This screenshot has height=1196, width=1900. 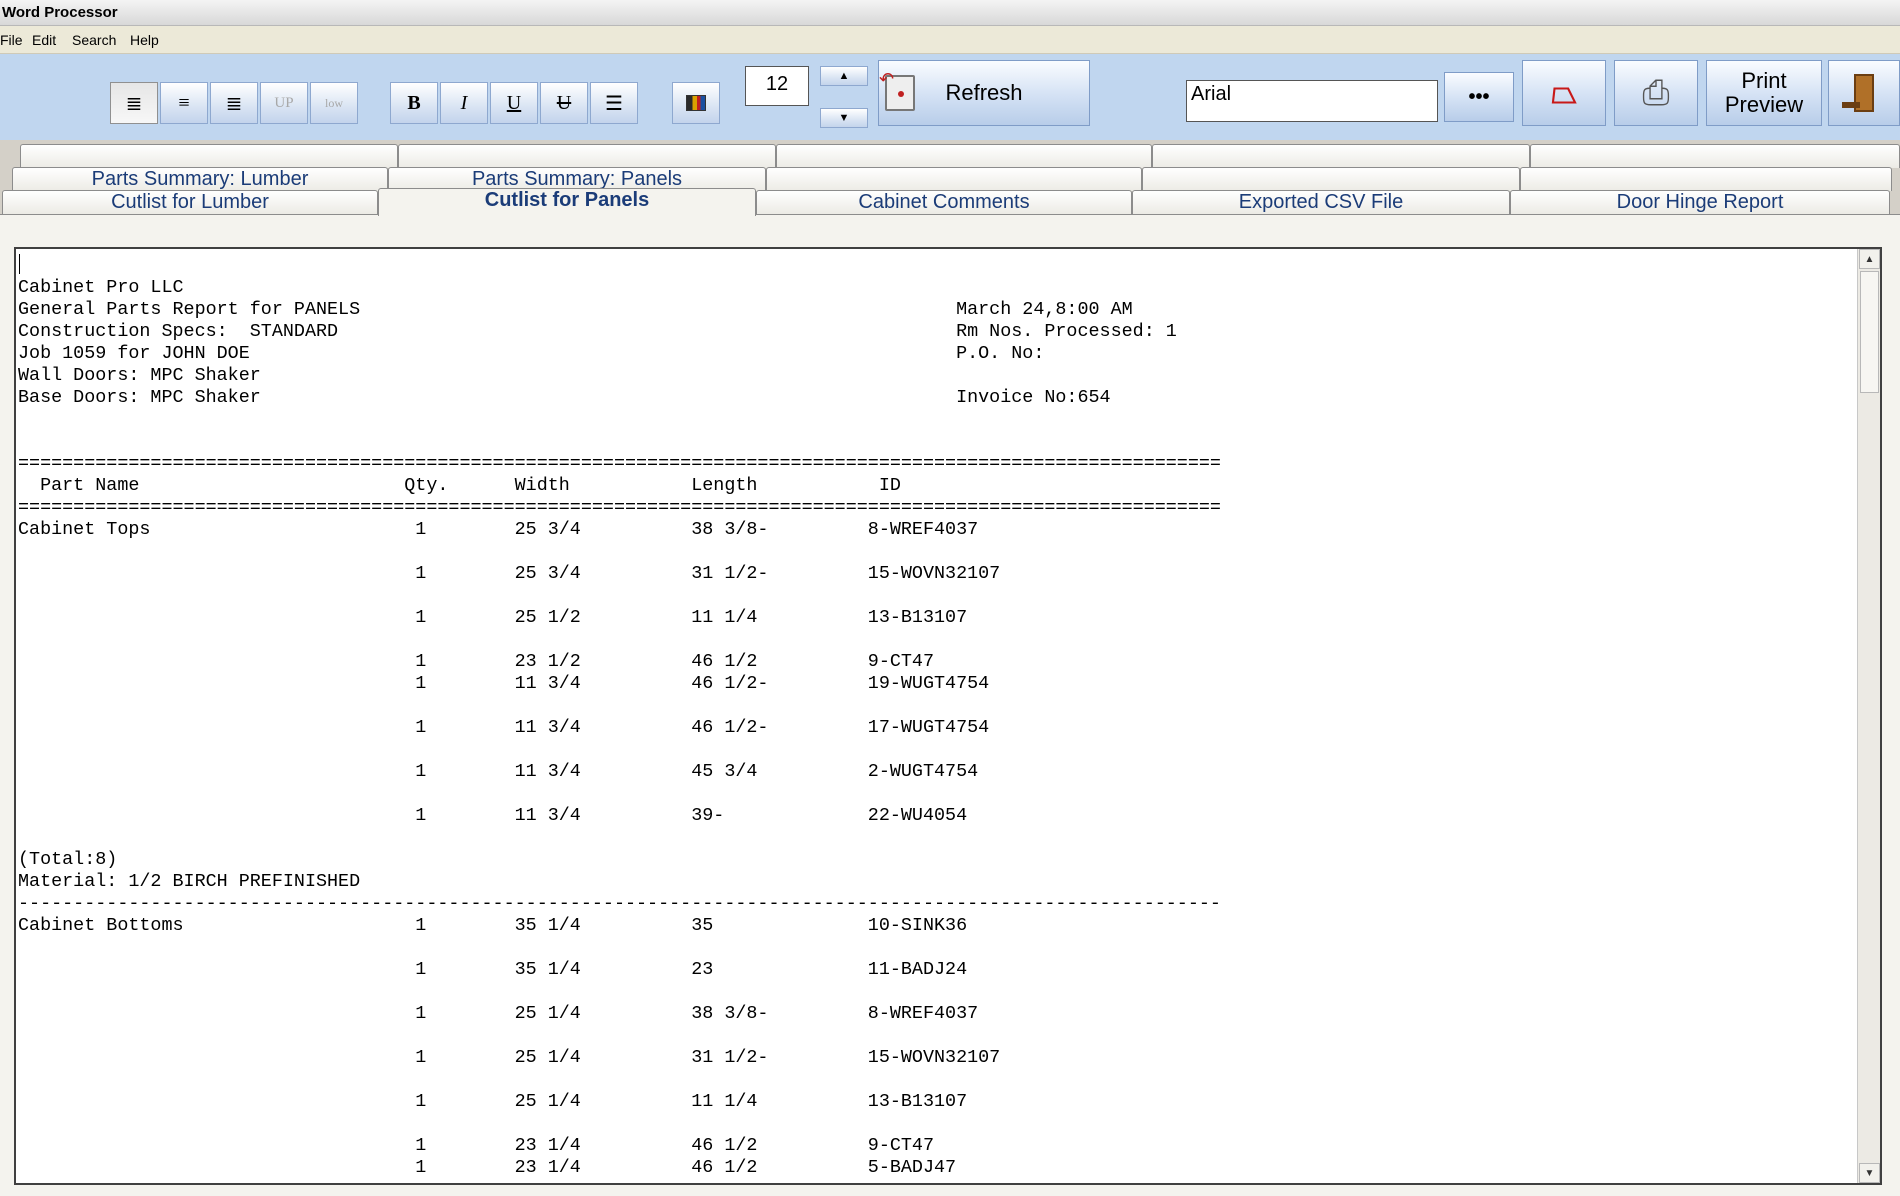 I want to click on refresh-icon: ↶, so click(x=897, y=90).